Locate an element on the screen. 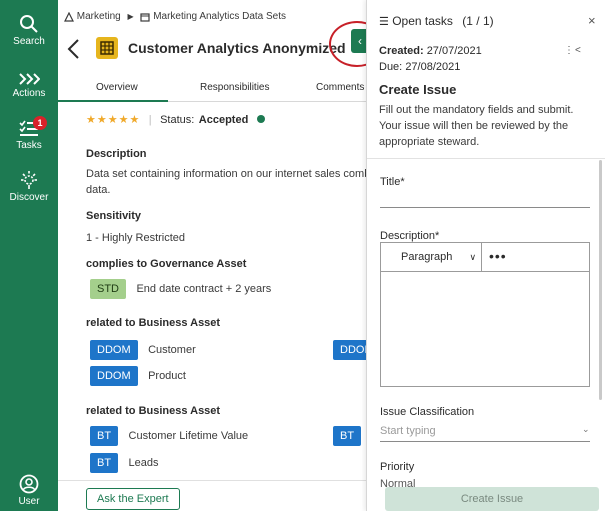  active-tab-indicator is located at coordinates (113, 101).